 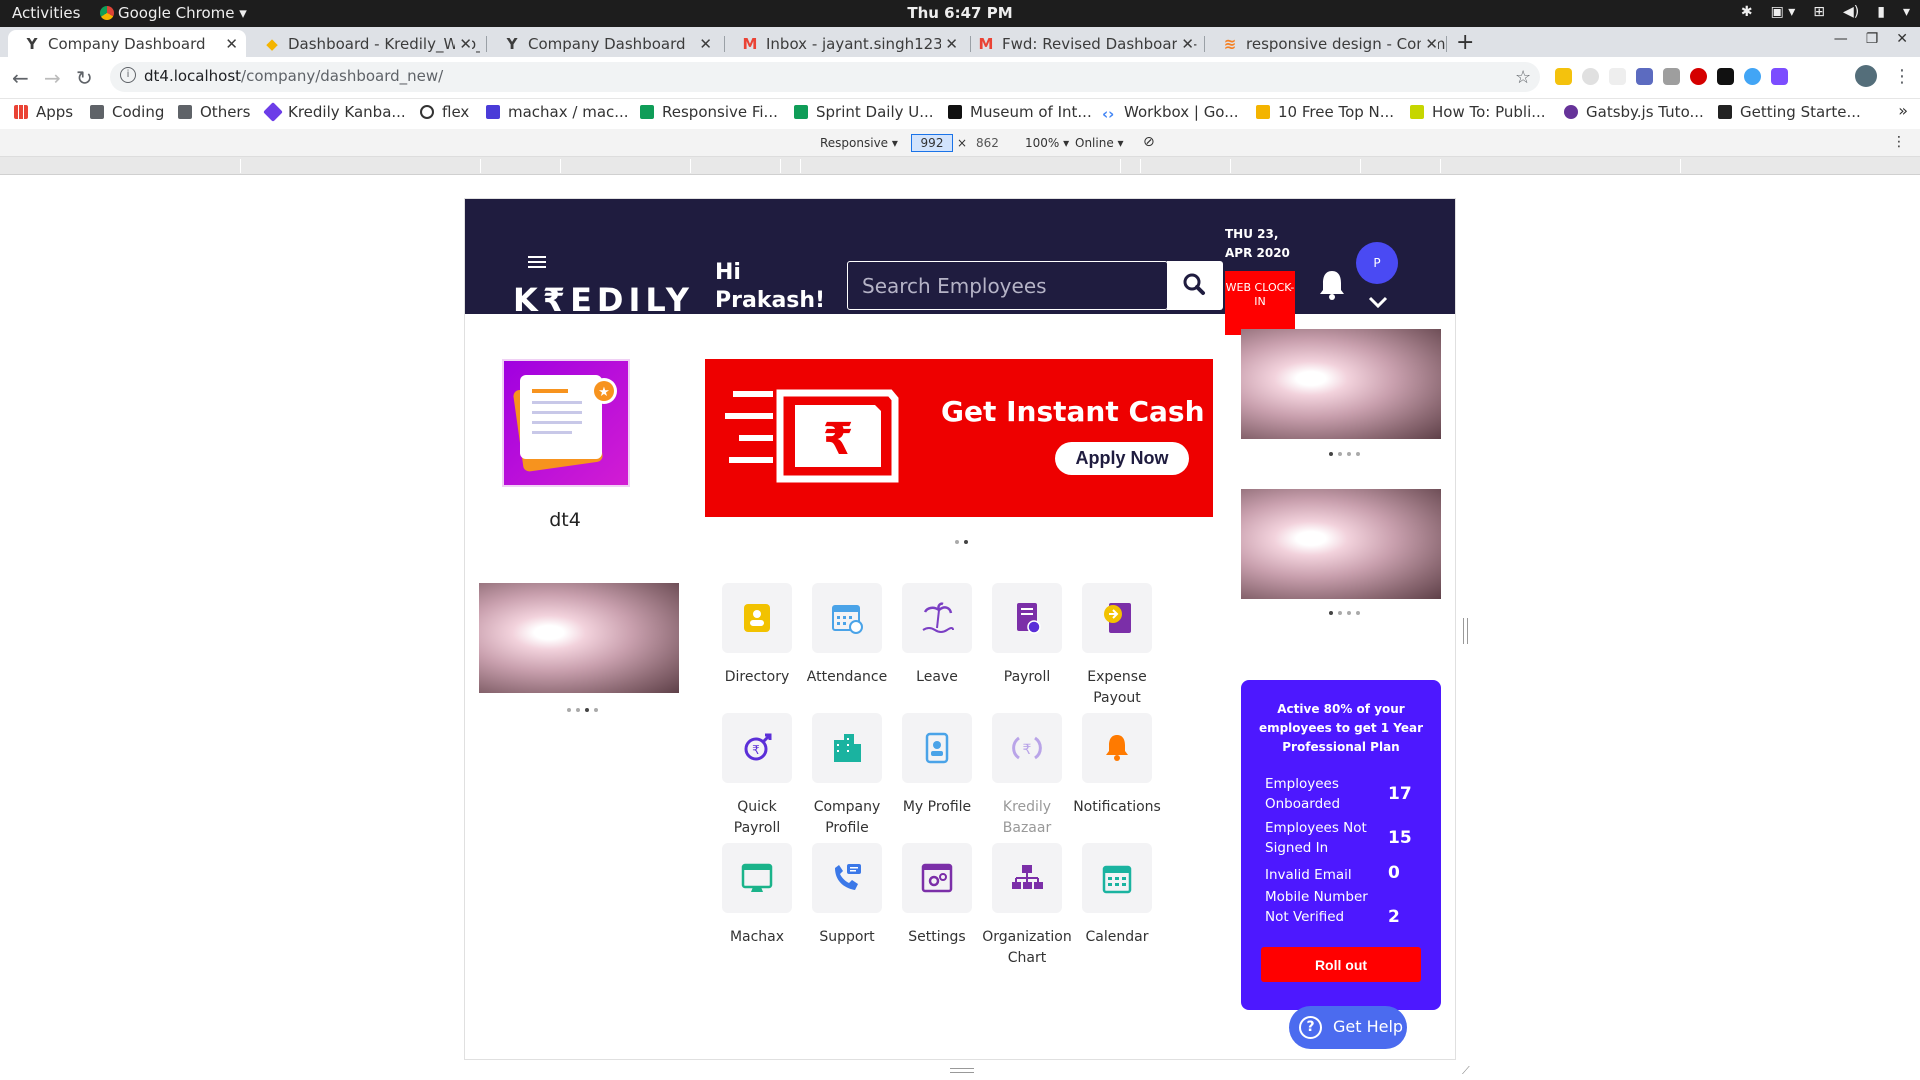 What do you see at coordinates (1819, 12) in the screenshot?
I see `network-icon: ⊞` at bounding box center [1819, 12].